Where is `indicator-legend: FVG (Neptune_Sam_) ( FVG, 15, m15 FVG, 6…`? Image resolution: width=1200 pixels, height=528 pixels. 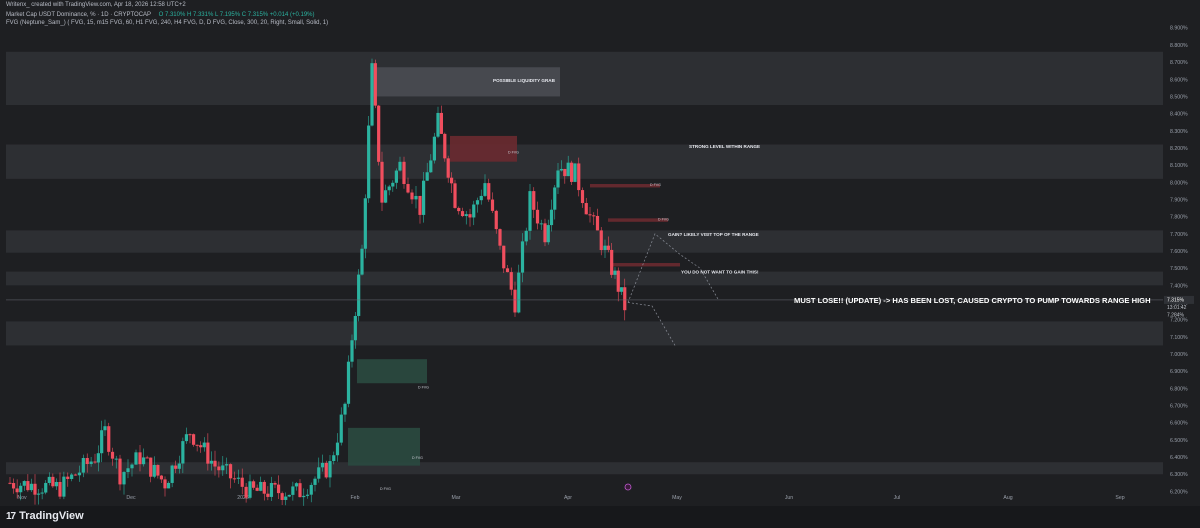
indicator-legend: FVG (Neptune_Sam_) ( FVG, 15, m15 FVG, 6… is located at coordinates (167, 23).